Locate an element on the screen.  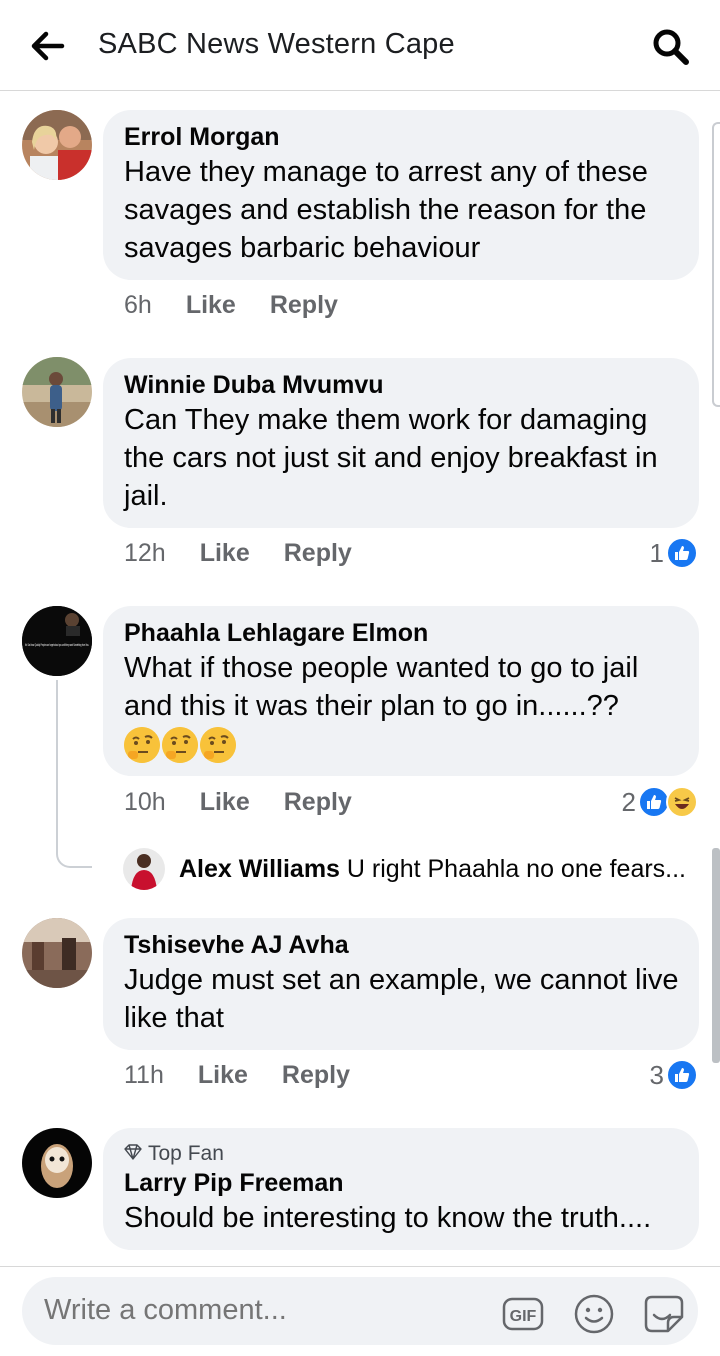
comment-input is located at coordinates (264, 1310).